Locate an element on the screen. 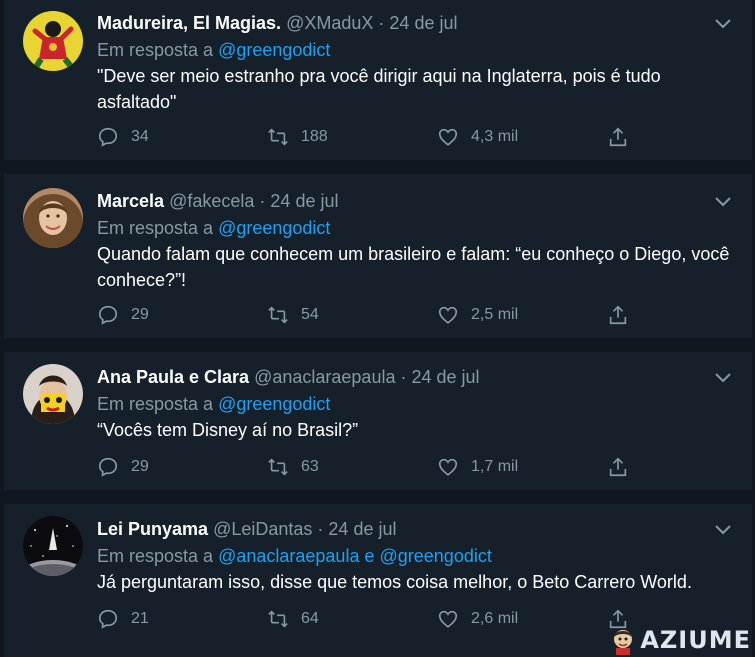 The width and height of the screenshot is (755, 657). display-name: Madureira, El Magias. is located at coordinates (189, 23).